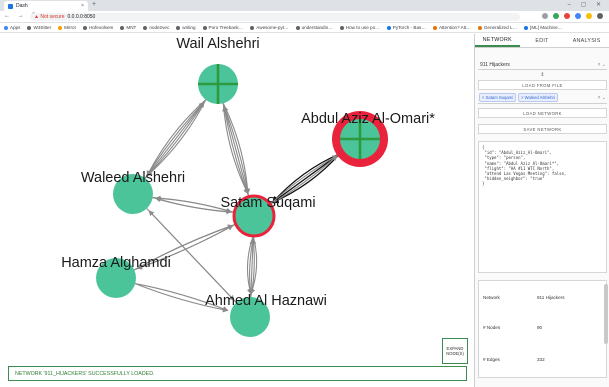 Image resolution: width=609 pixels, height=387 pixels. I want to click on profile-avatar, so click(600, 16).